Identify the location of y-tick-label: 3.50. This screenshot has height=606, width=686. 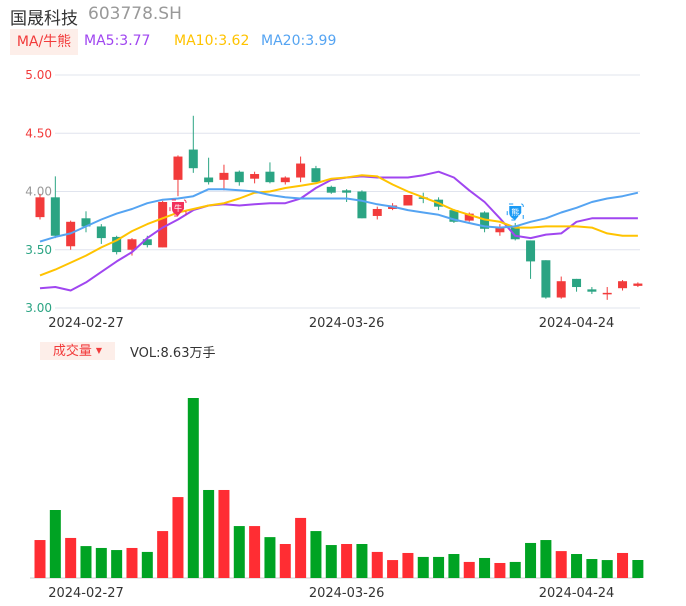
(38, 250).